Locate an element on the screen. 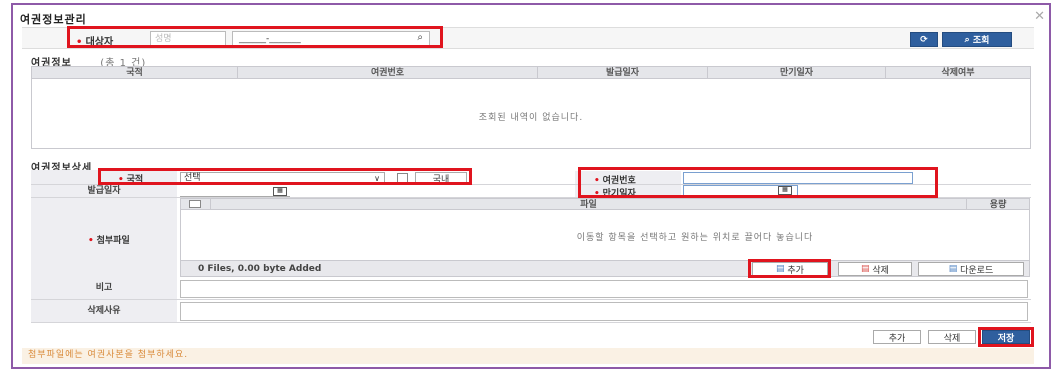 The image size is (1063, 372). refresh-icon: ⟳ is located at coordinates (924, 39).